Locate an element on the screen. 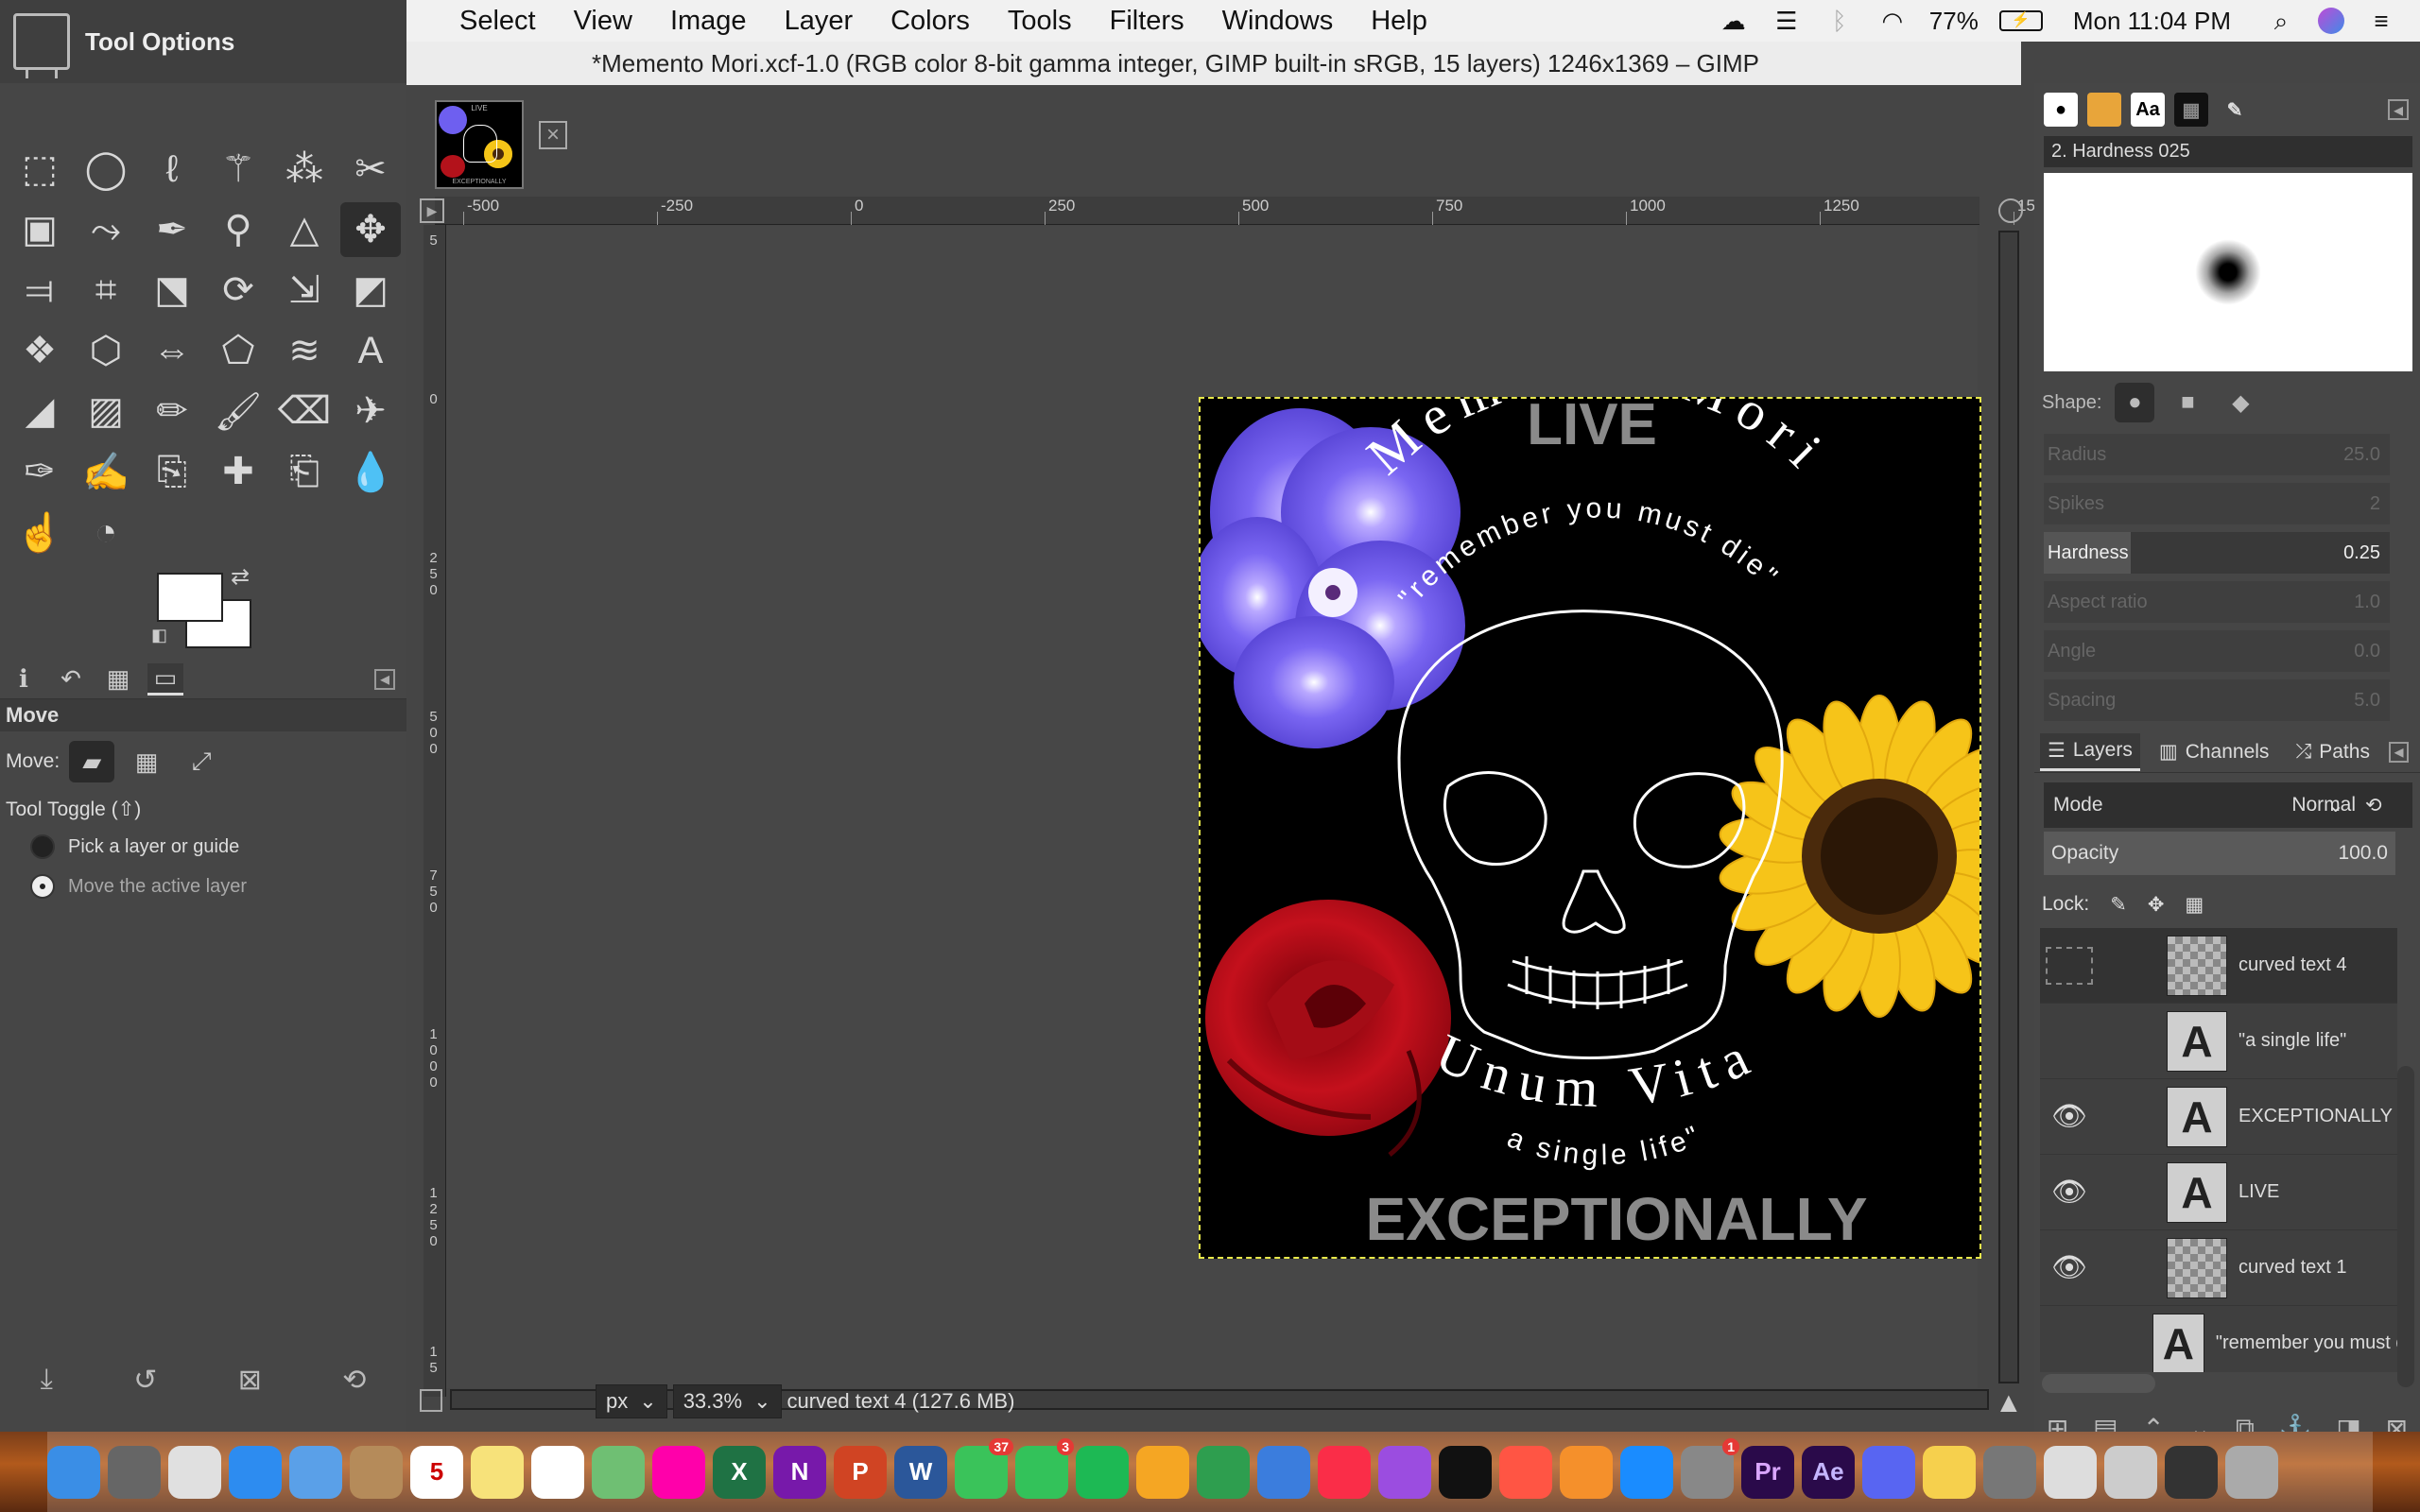 This screenshot has width=2420, height=1512. layer-name: curved text 1 is located at coordinates (2292, 1268).